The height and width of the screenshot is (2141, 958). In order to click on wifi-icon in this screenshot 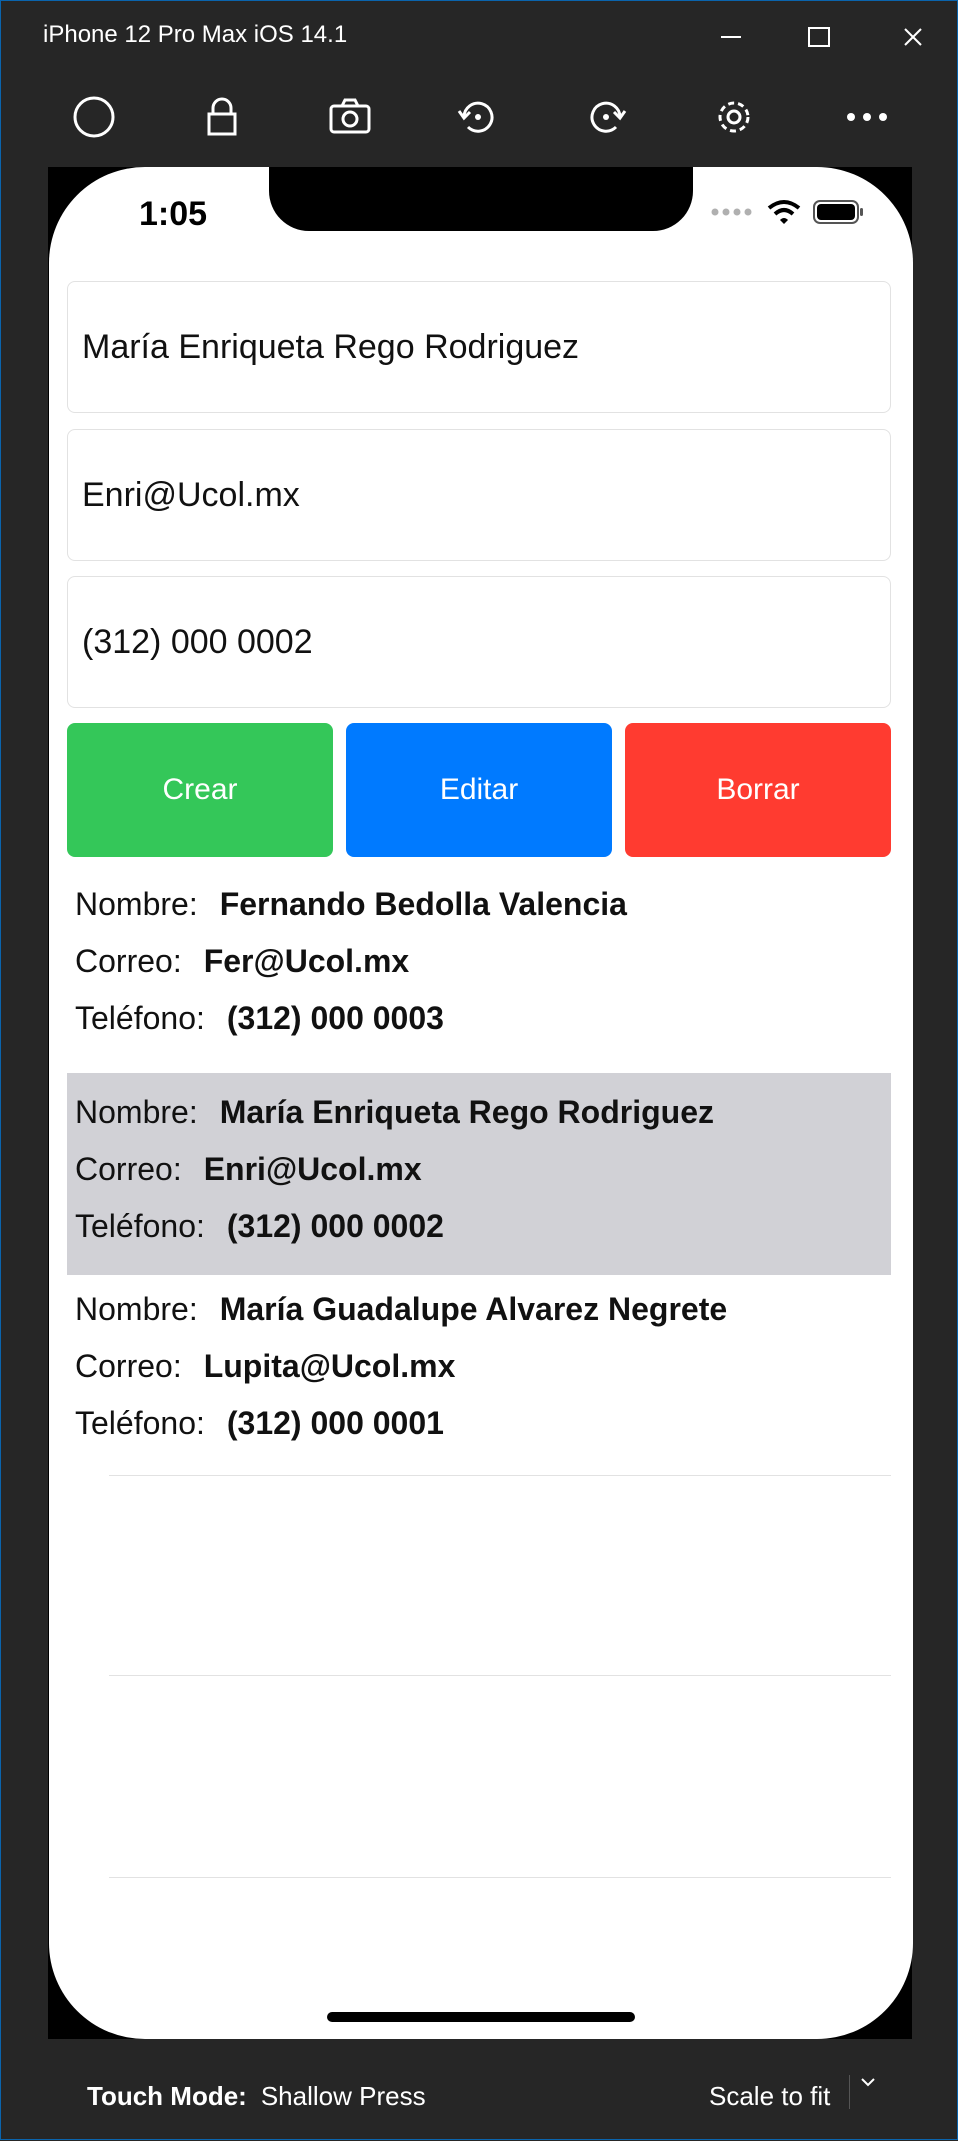, I will do `click(784, 212)`.